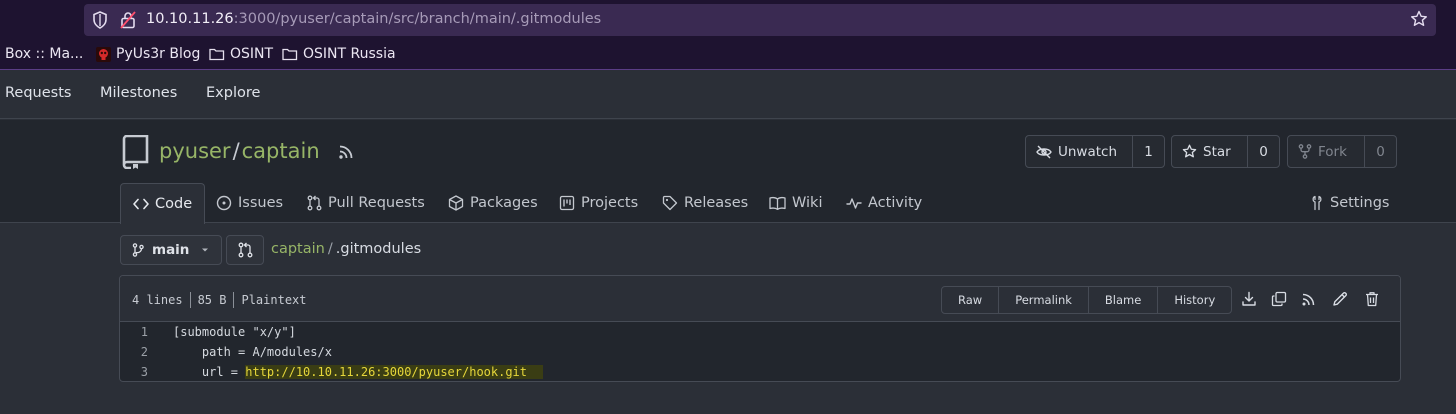 The width and height of the screenshot is (1456, 414). What do you see at coordinates (1332, 151) in the screenshot?
I see `fork-label: Fork` at bounding box center [1332, 151].